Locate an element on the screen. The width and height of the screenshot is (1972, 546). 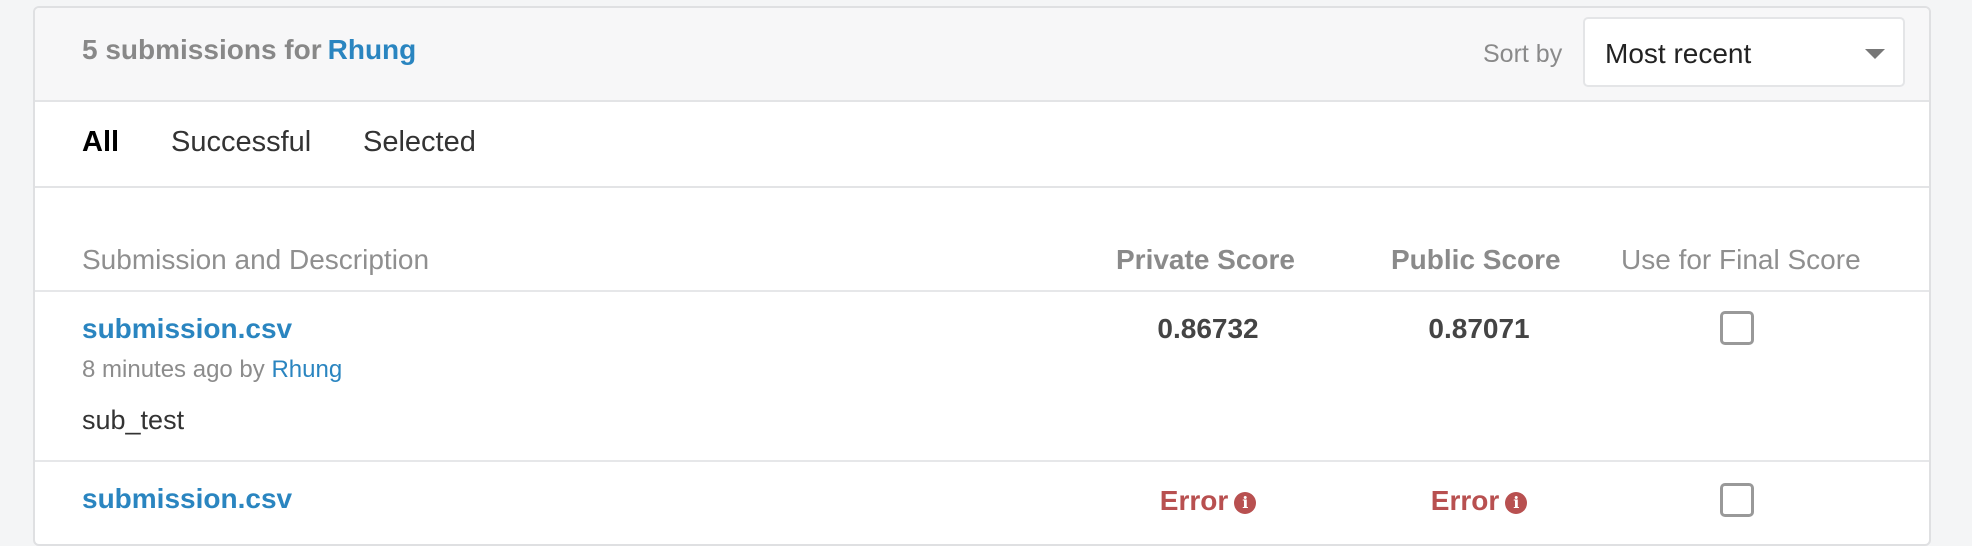
submission-user-link: Rhung is located at coordinates (306, 369).